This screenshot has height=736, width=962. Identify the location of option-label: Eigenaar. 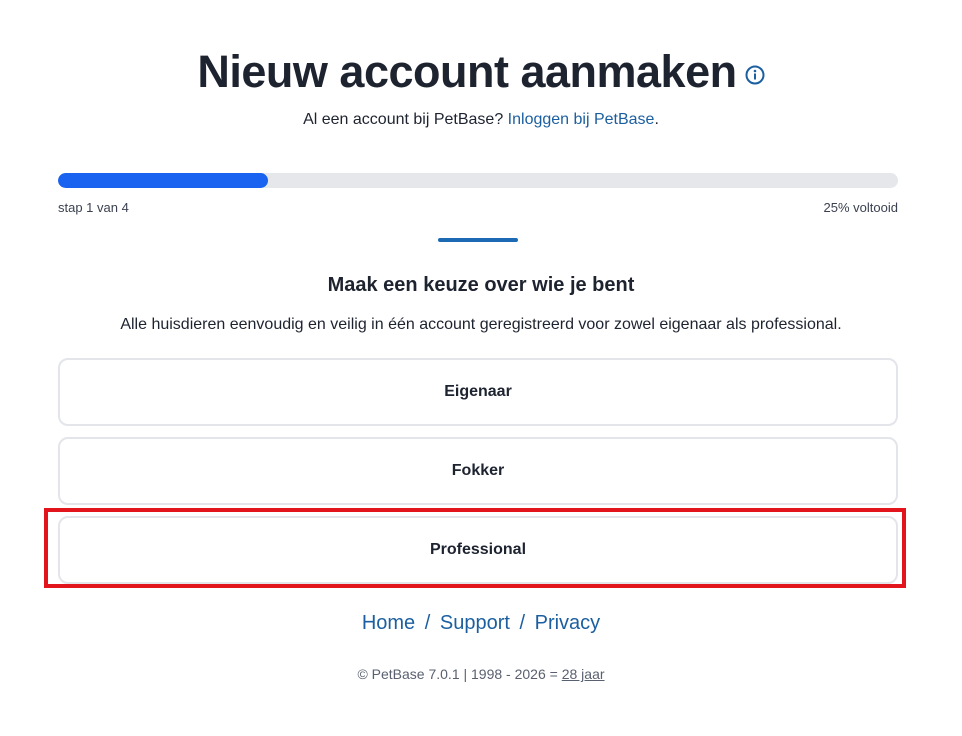
(478, 391).